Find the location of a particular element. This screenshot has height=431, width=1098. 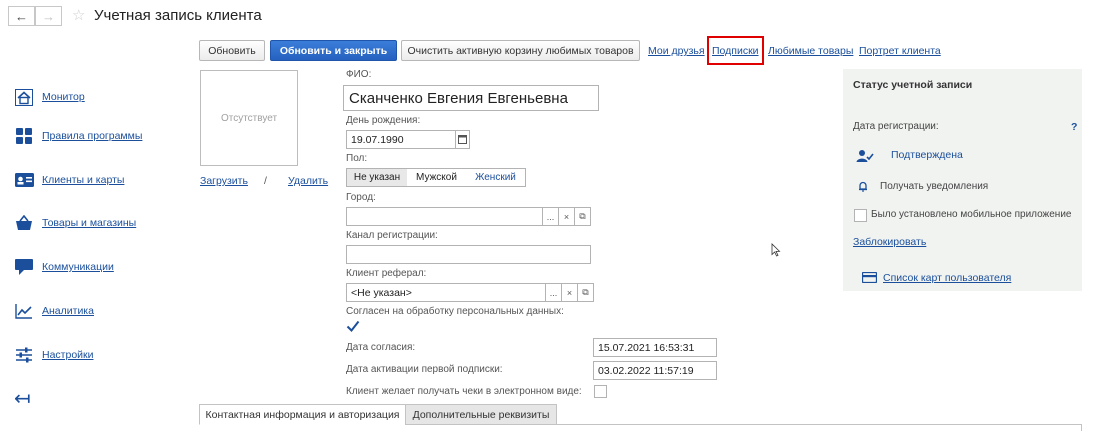

sidebar-item-program-rules: Правила программы is located at coordinates (78, 136).